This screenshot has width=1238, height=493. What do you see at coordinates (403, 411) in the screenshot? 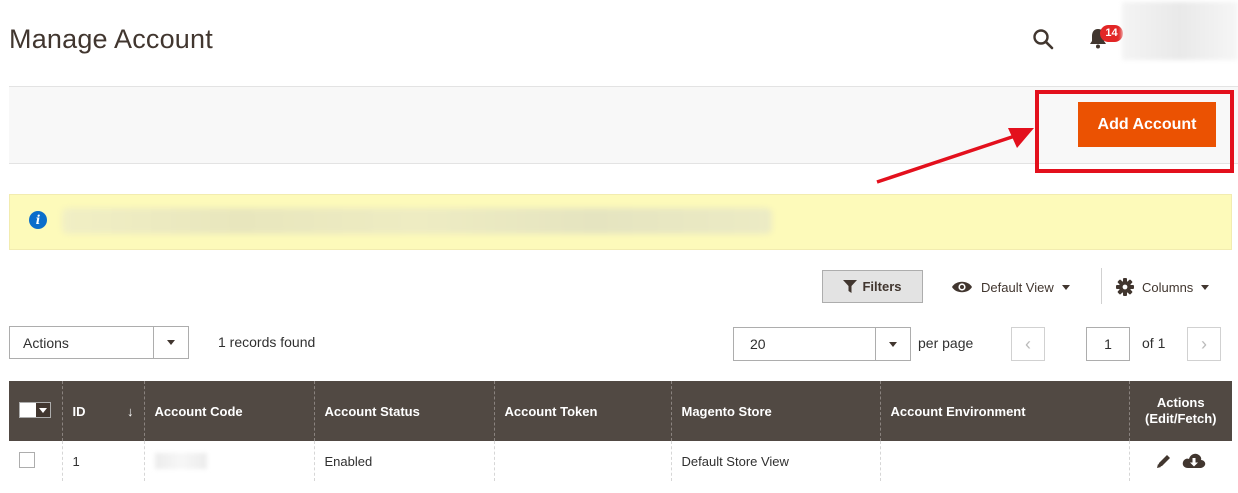
I see `column-header-account-status: Account Status` at bounding box center [403, 411].